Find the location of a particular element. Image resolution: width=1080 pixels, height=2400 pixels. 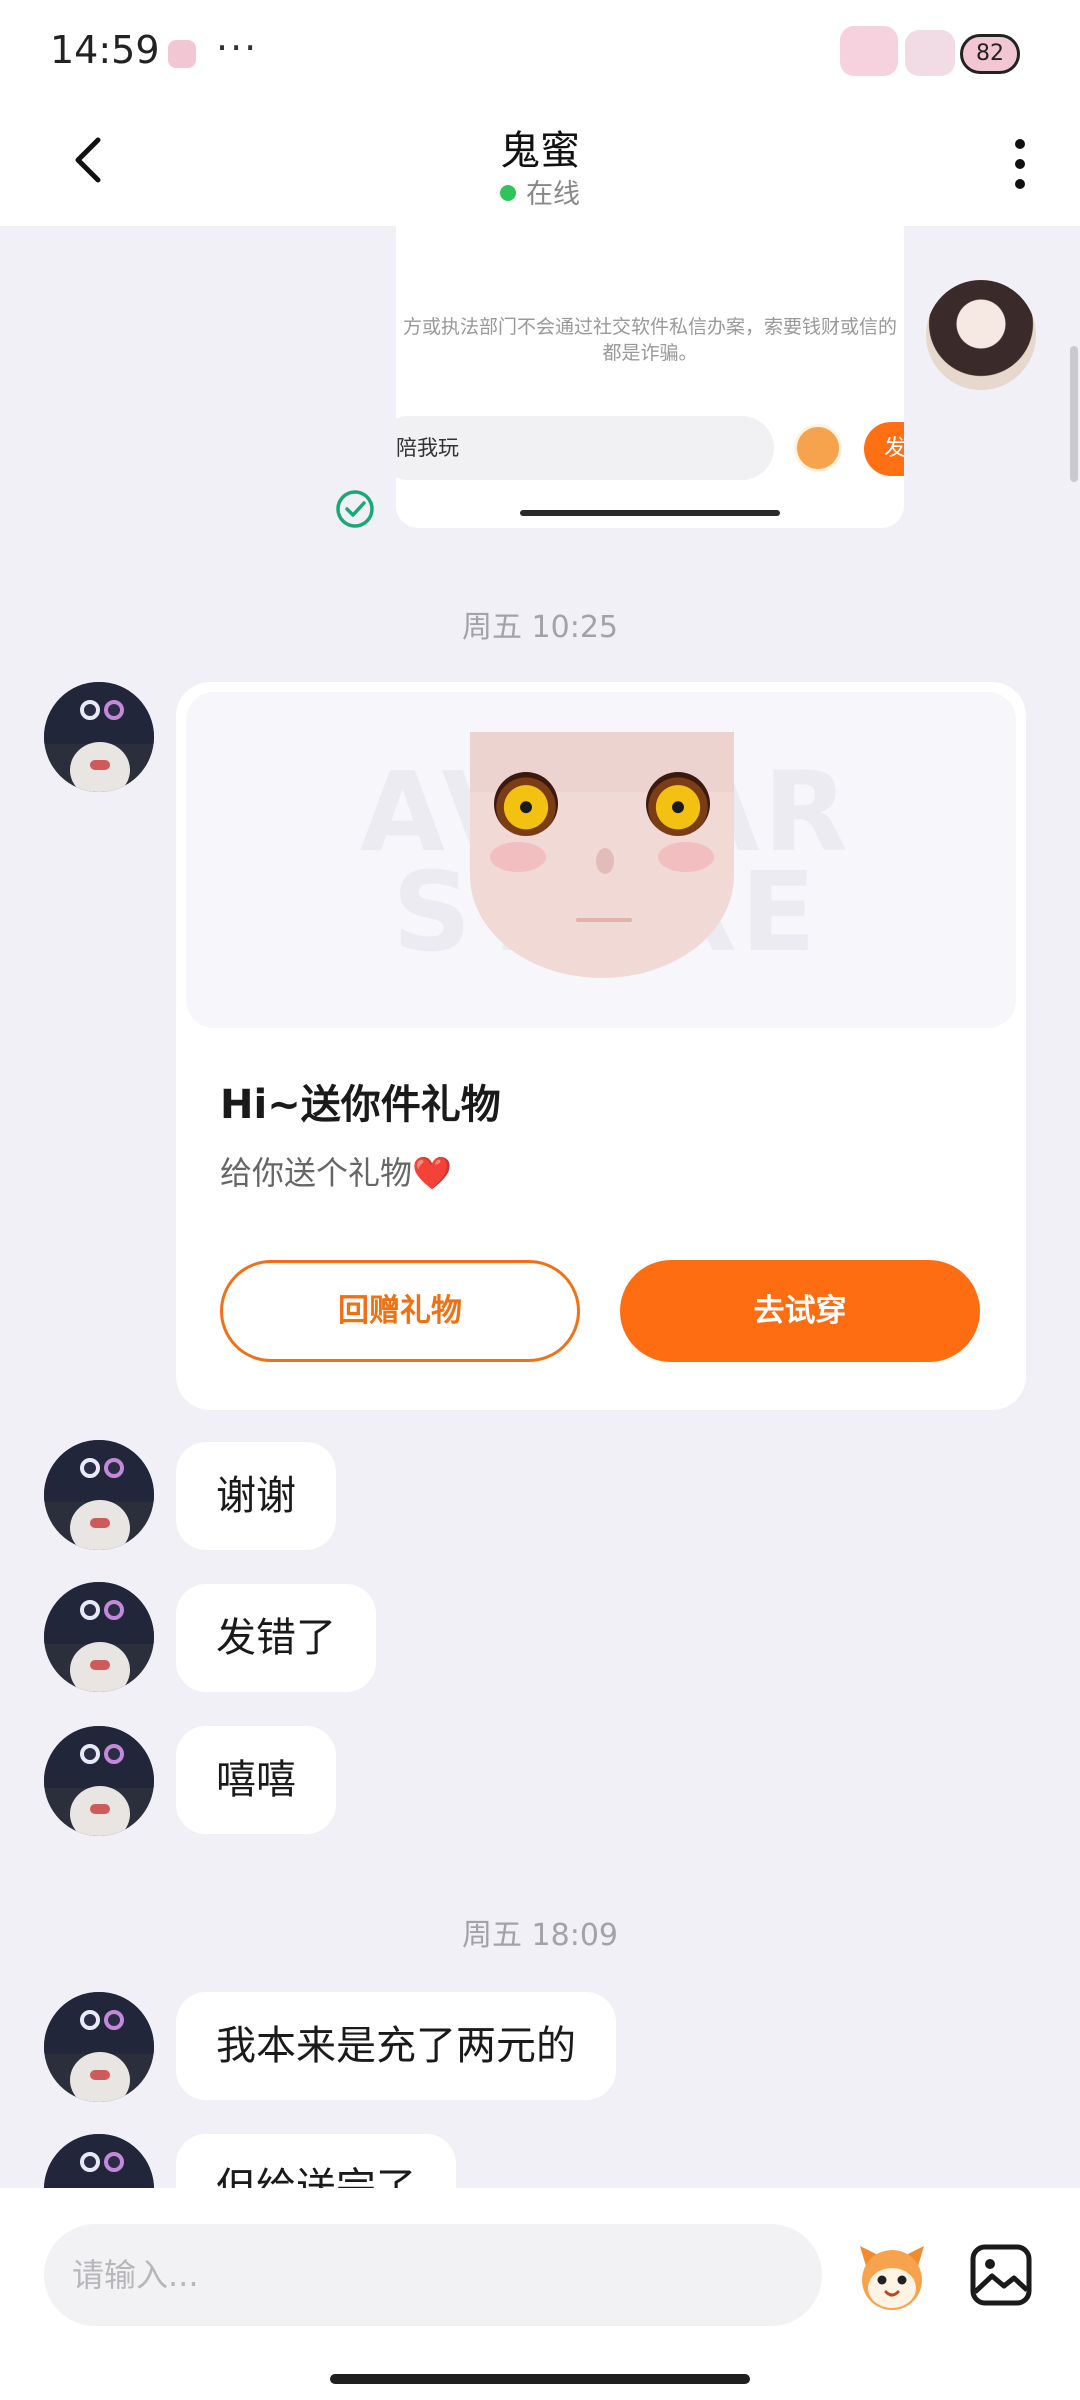

mascot-emoji-icon is located at coordinates (892, 2278).